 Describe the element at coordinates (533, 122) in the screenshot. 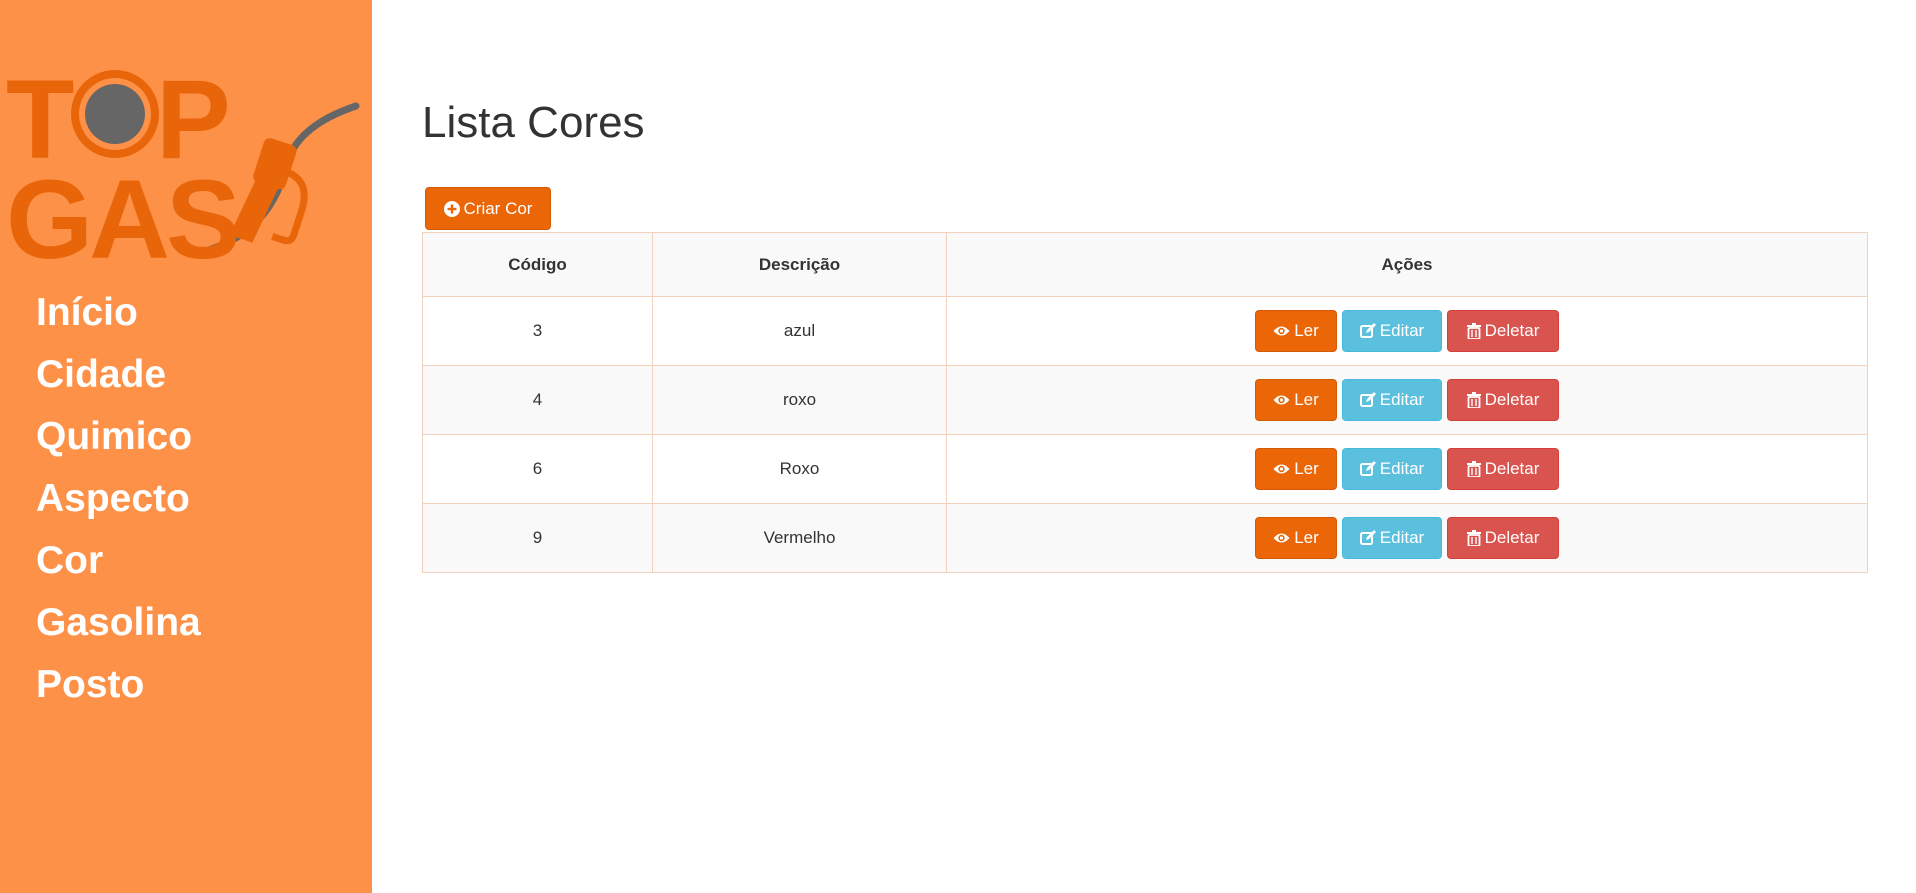

I see `page-title: Lista Cores` at that location.